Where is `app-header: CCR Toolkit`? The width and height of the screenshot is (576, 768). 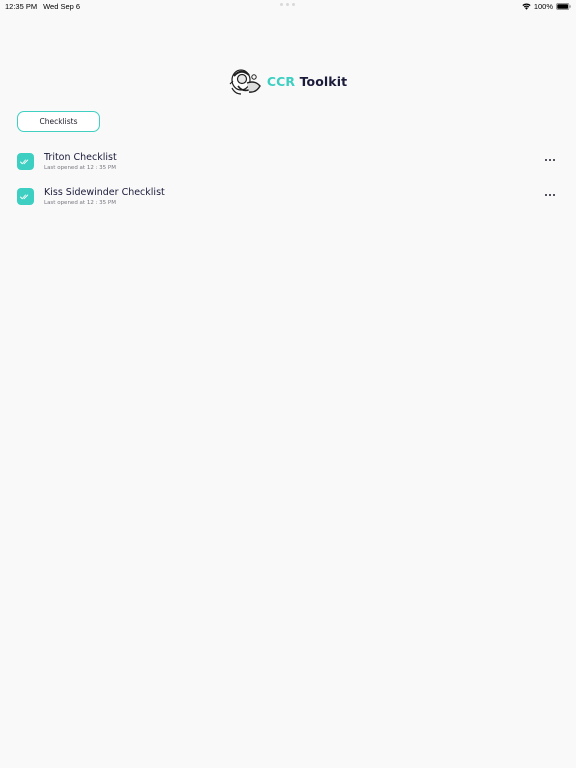 app-header: CCR Toolkit is located at coordinates (288, 81).